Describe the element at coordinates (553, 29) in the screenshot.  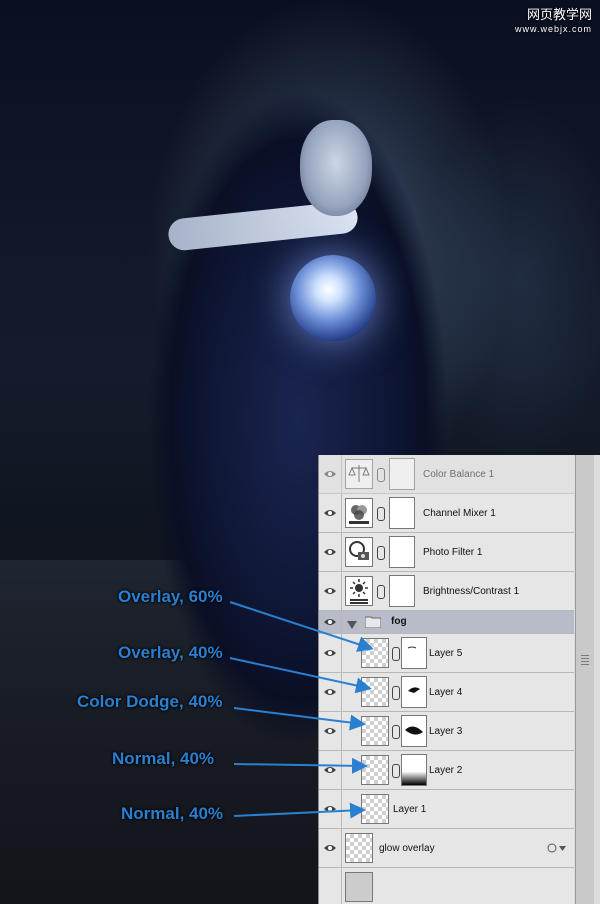
I see `watermark-url: www.webjx.com` at that location.